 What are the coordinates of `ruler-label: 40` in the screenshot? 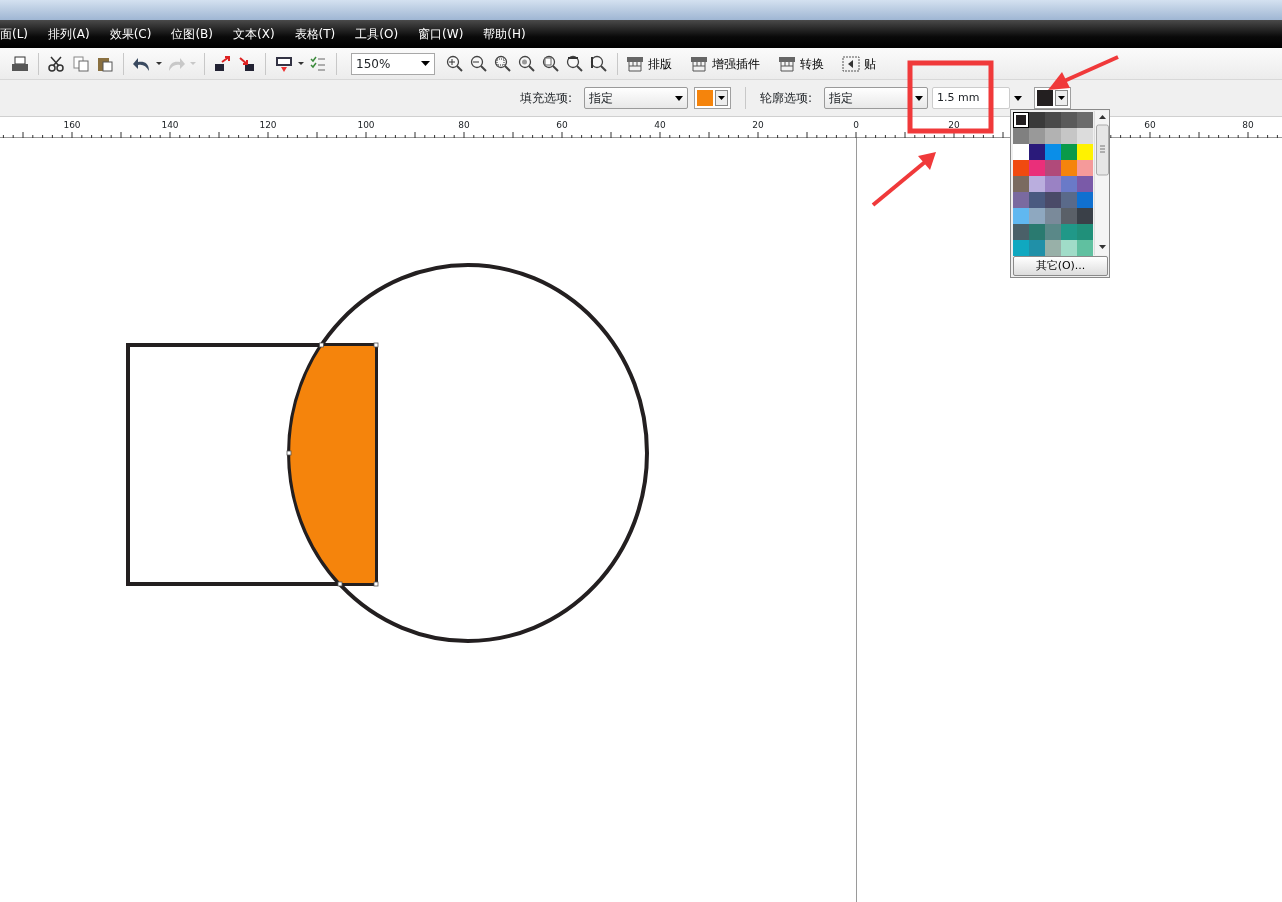 It's located at (660, 125).